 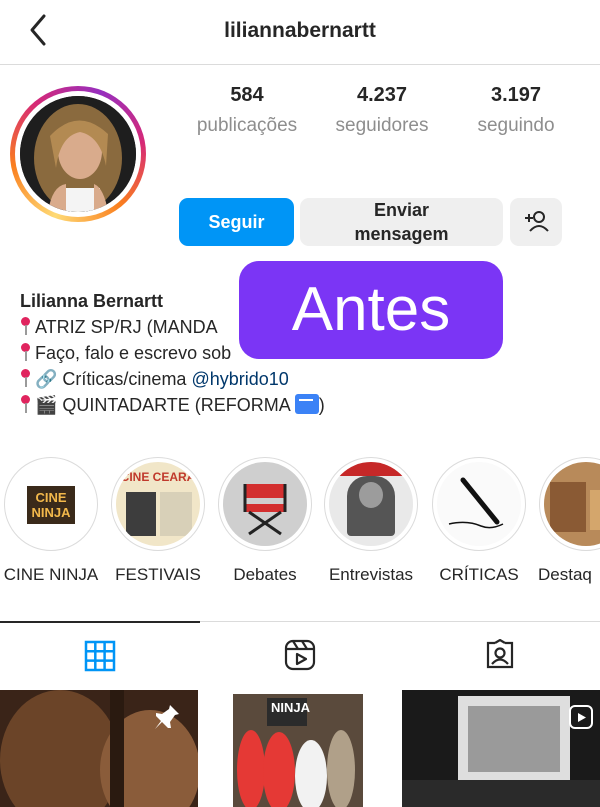 What do you see at coordinates (371, 574) in the screenshot?
I see `highlight-label: Entrevistas` at bounding box center [371, 574].